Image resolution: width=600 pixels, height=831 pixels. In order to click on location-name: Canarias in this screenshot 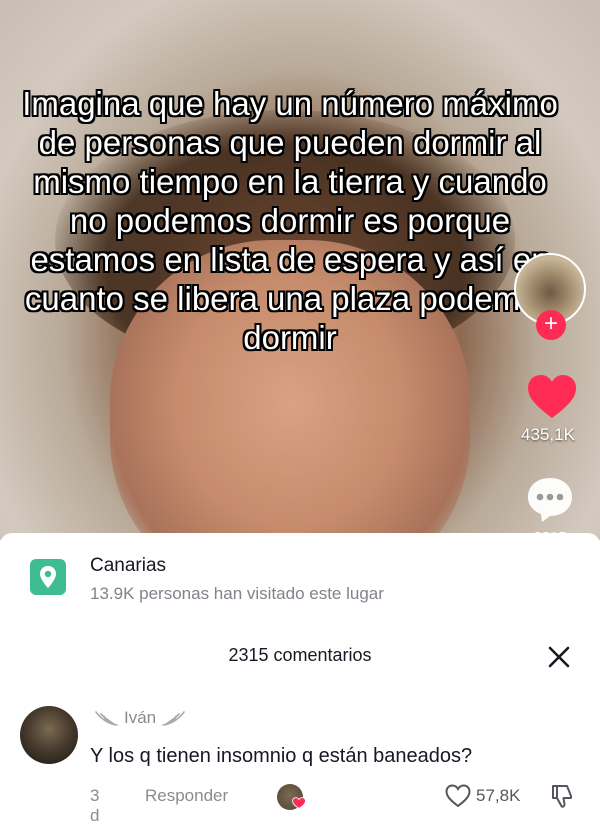, I will do `click(128, 566)`.